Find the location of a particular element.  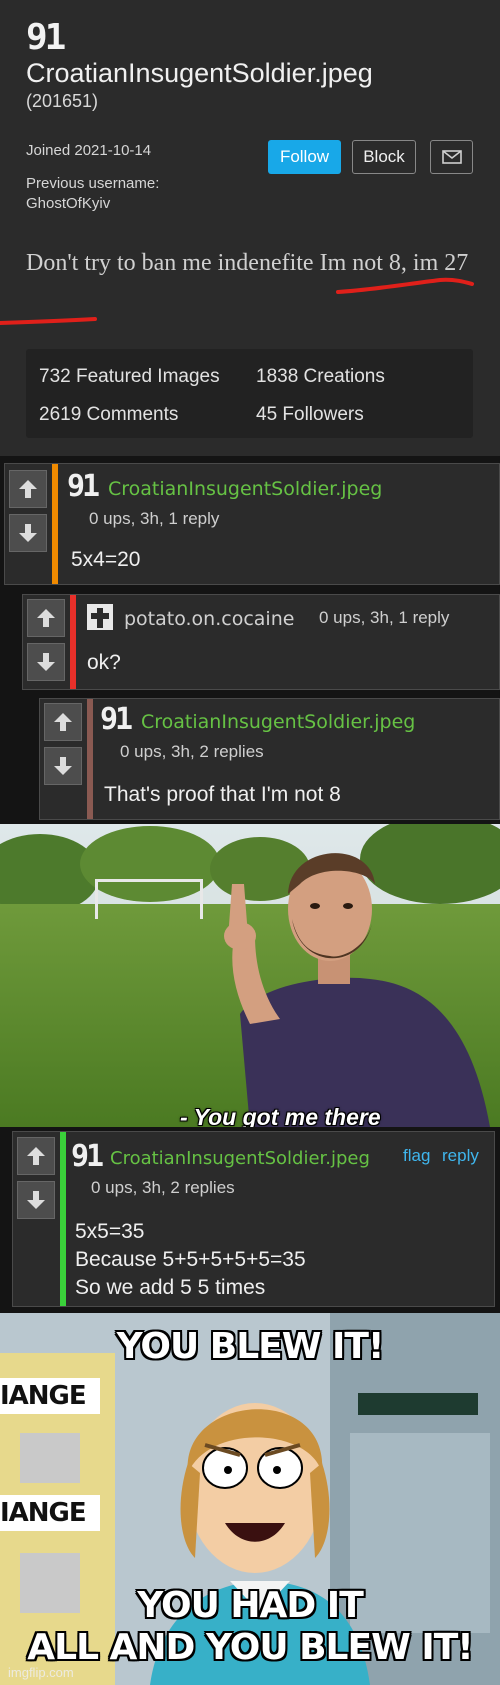

comment: potato.on.cocaine 0 ups, 3h, 1 reply ok? is located at coordinates (261, 642).